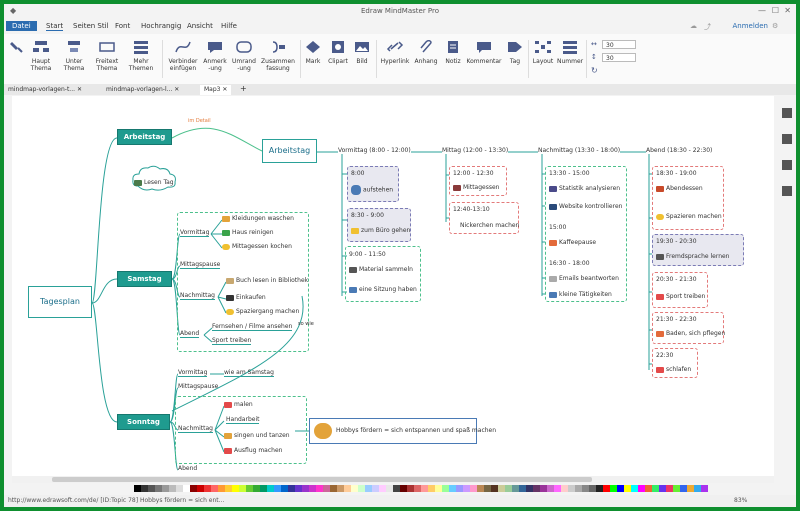  I want to click on horizontal-spacing-input: 30, so click(619, 44).